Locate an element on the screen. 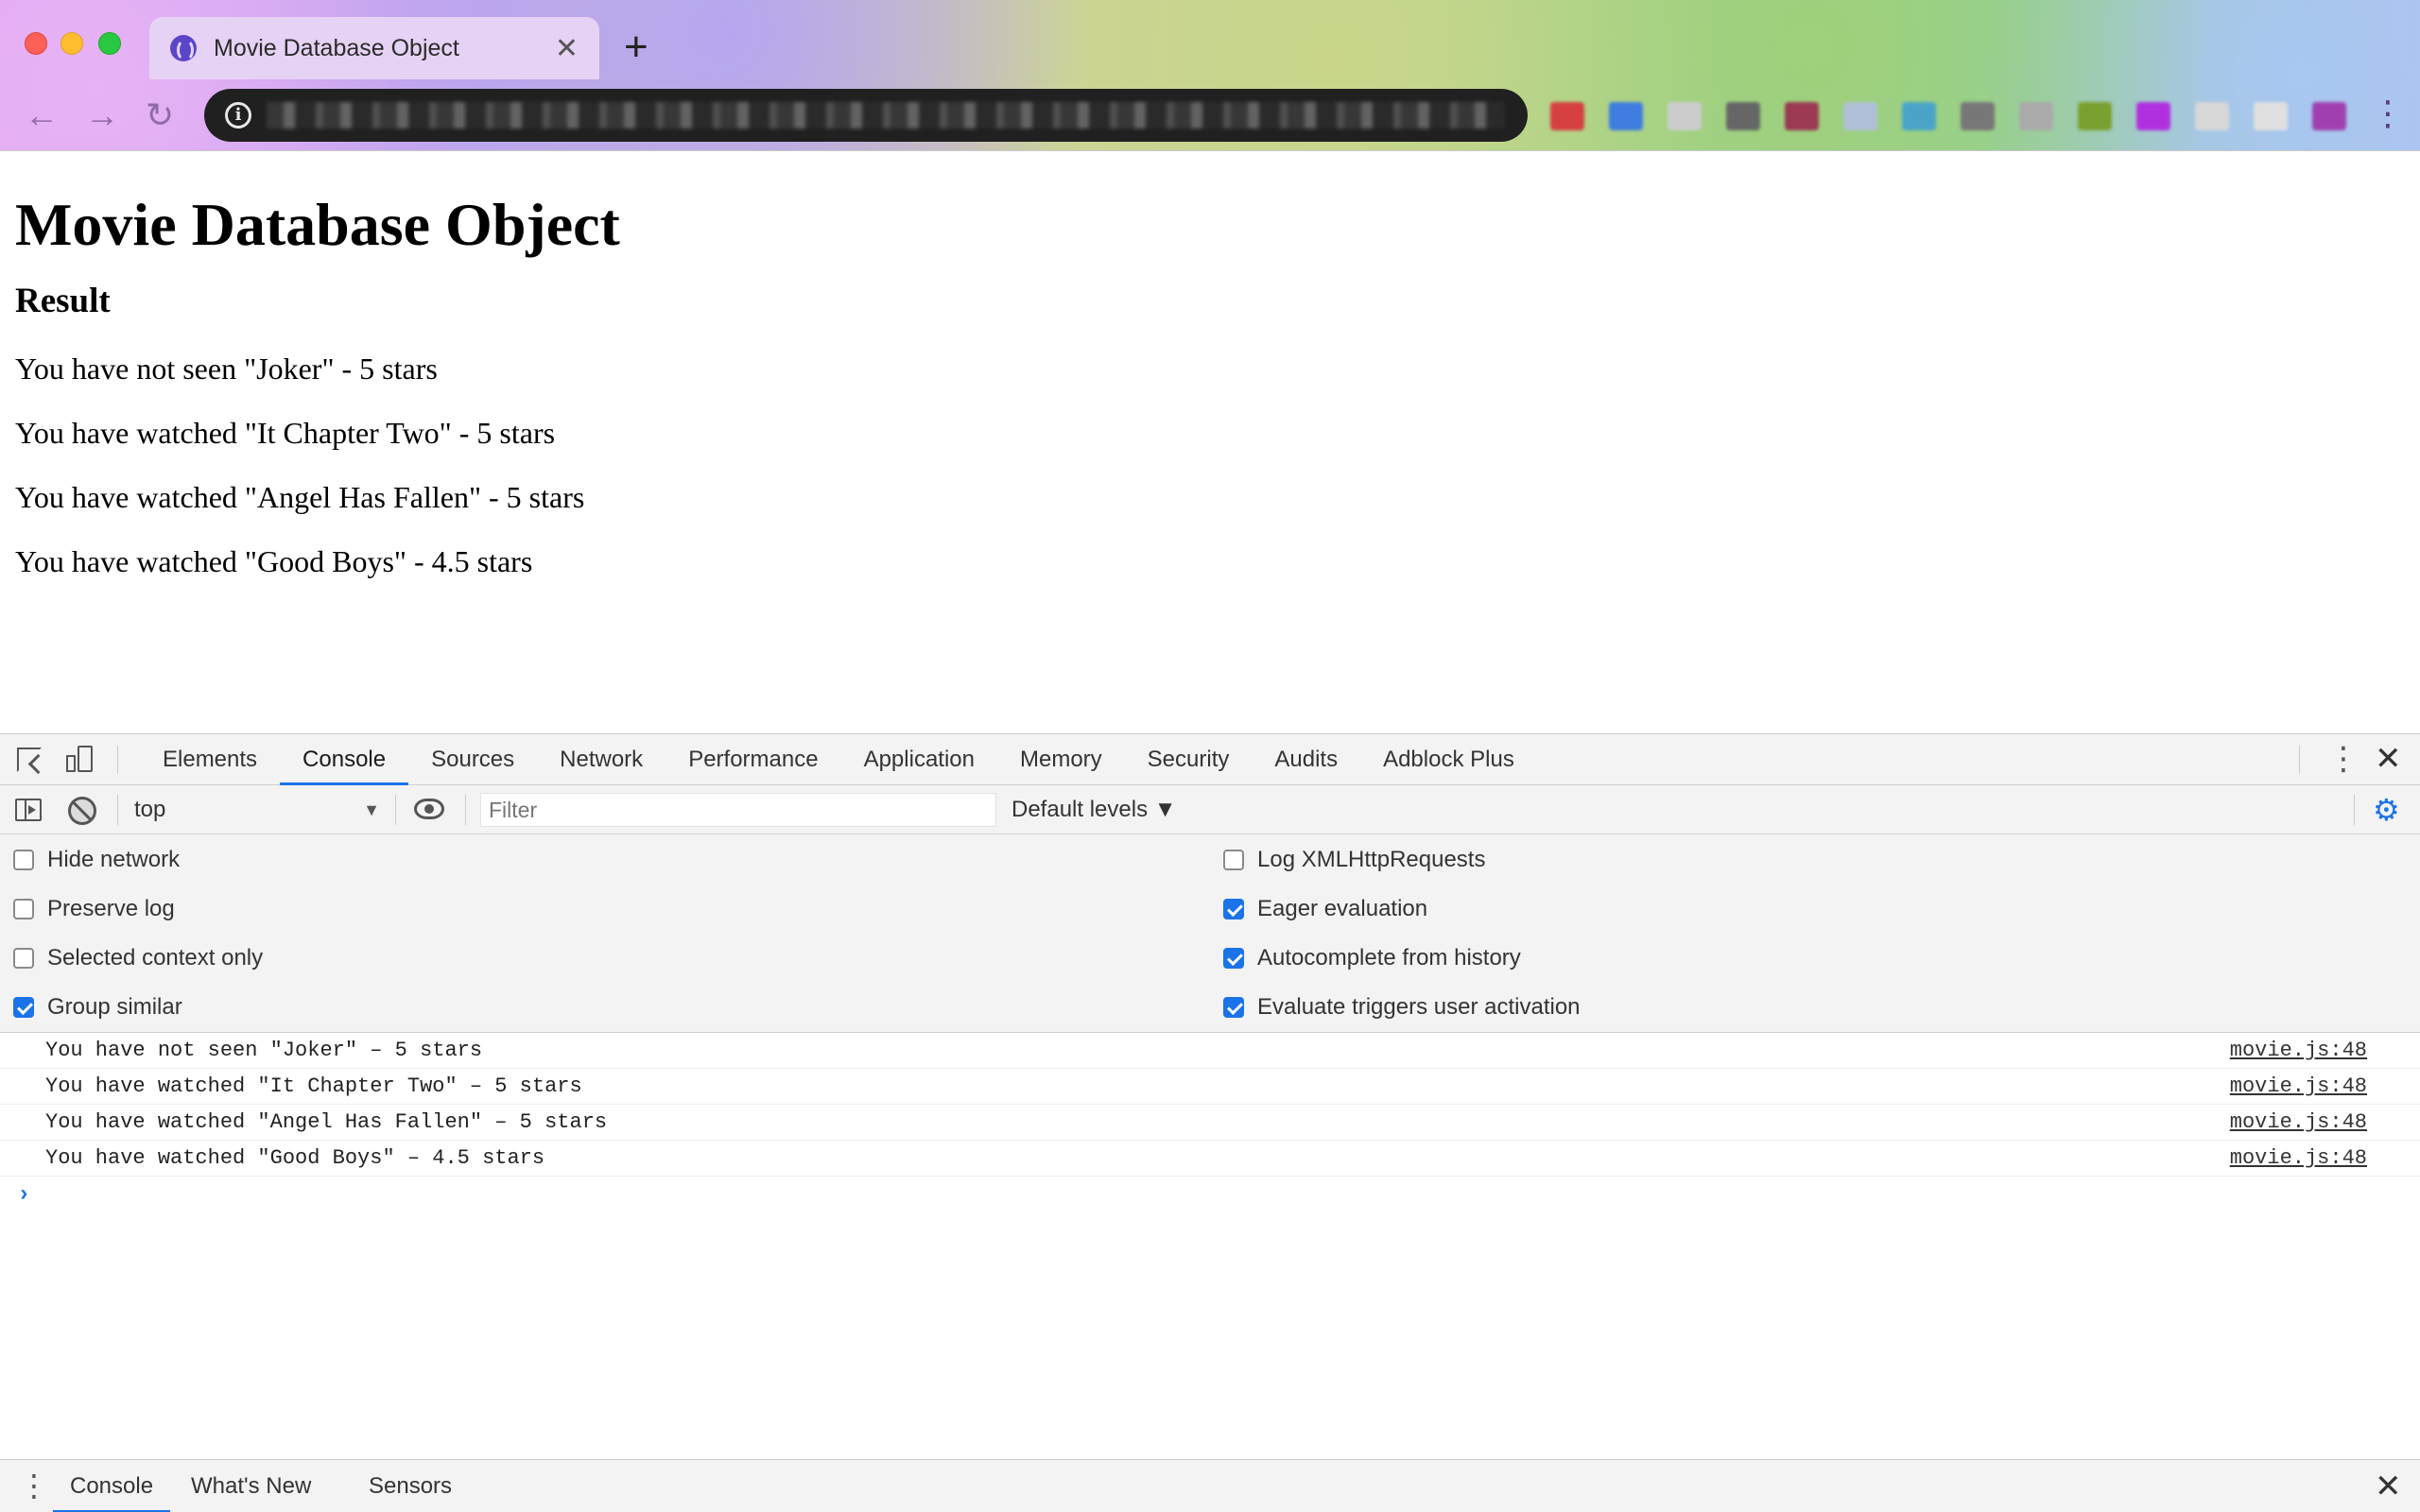 The height and width of the screenshot is (1512, 2420). device-toolbar-icon is located at coordinates (80, 760).